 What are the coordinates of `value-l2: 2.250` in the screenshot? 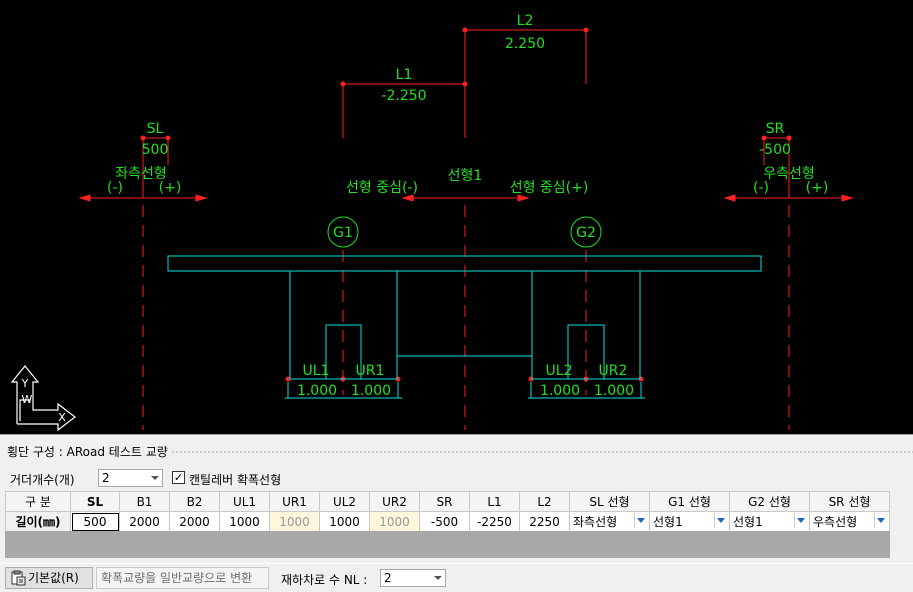 It's located at (525, 44).